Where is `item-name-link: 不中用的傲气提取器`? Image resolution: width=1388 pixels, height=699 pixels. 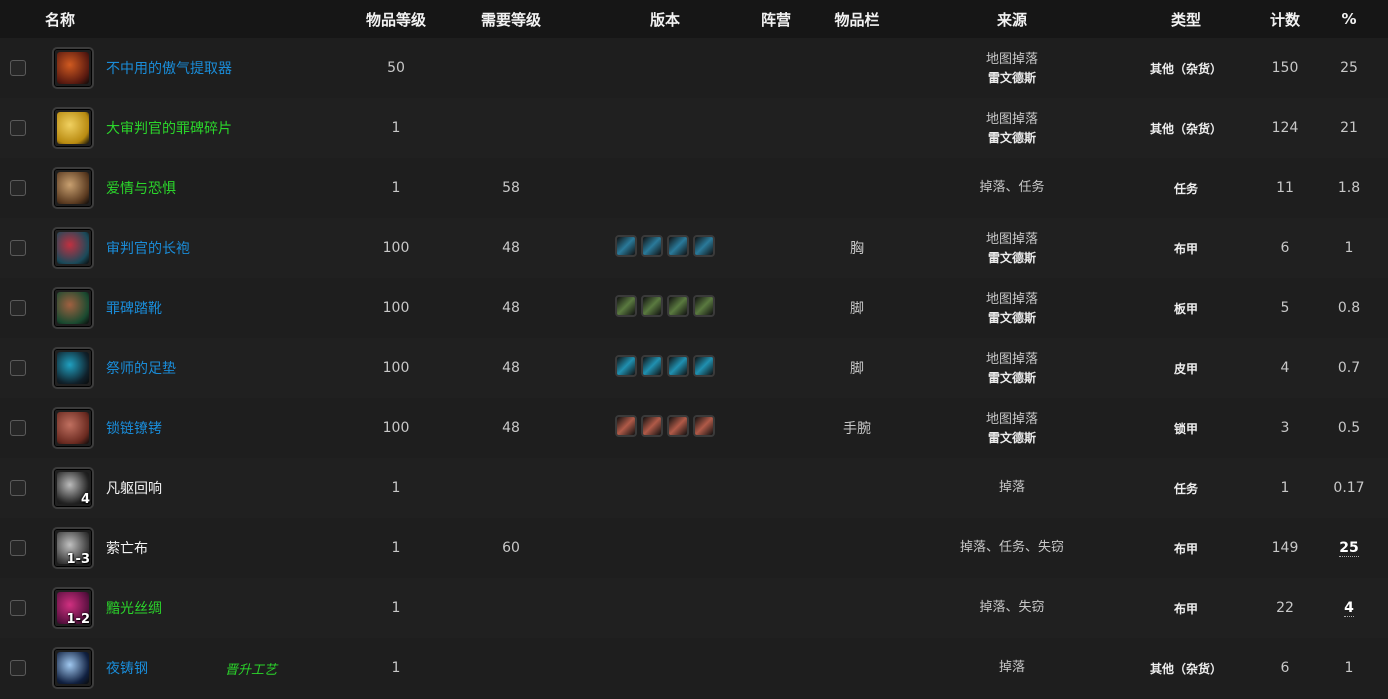
item-name-link: 不中用的傲气提取器 is located at coordinates (169, 68).